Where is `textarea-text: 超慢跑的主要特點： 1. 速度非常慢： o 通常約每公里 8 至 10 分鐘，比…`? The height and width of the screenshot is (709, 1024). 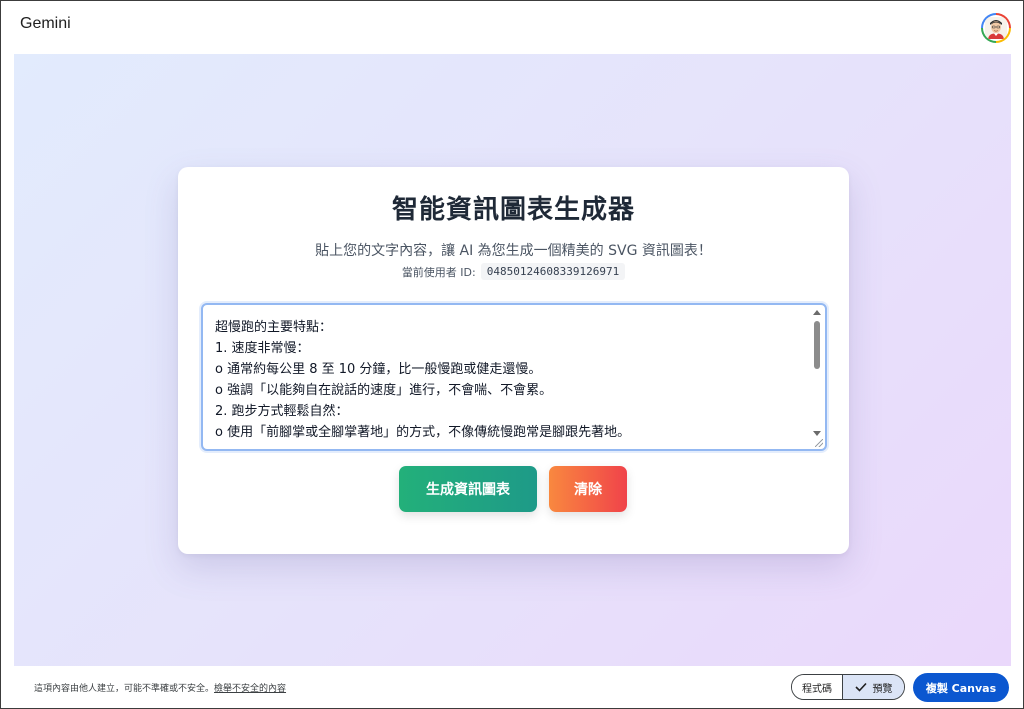
textarea-text: 超慢跑的主要特點： 1. 速度非常慢： o 通常約每公里 8 至 10 分鐘，比… is located at coordinates (509, 380).